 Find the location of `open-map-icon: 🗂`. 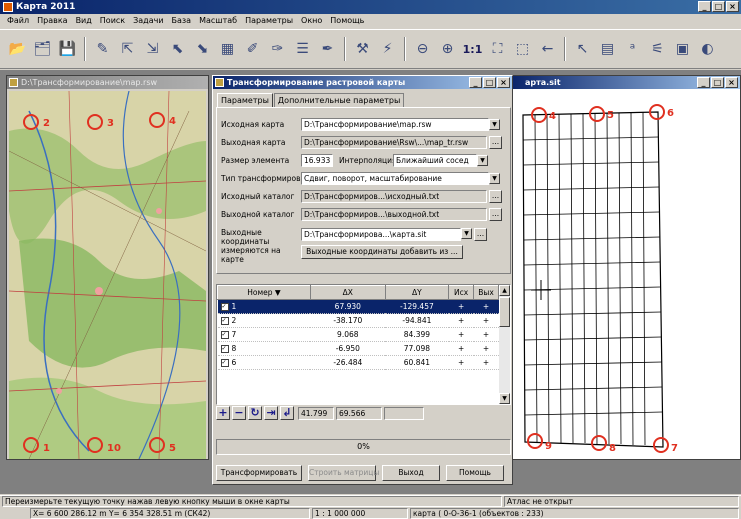

open-map-icon: 🗂 is located at coordinates (42, 49).